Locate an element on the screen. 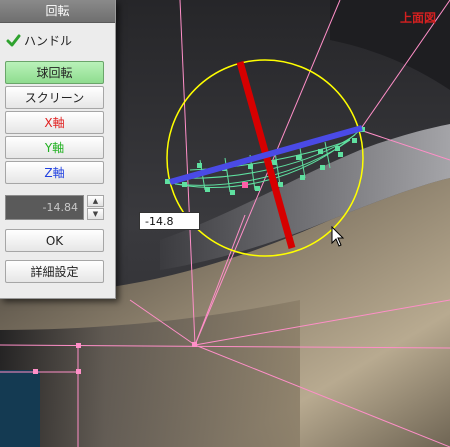 Image resolution: width=450 pixels, height=447 pixels. z-axis-button: Z軸 is located at coordinates (54, 172).